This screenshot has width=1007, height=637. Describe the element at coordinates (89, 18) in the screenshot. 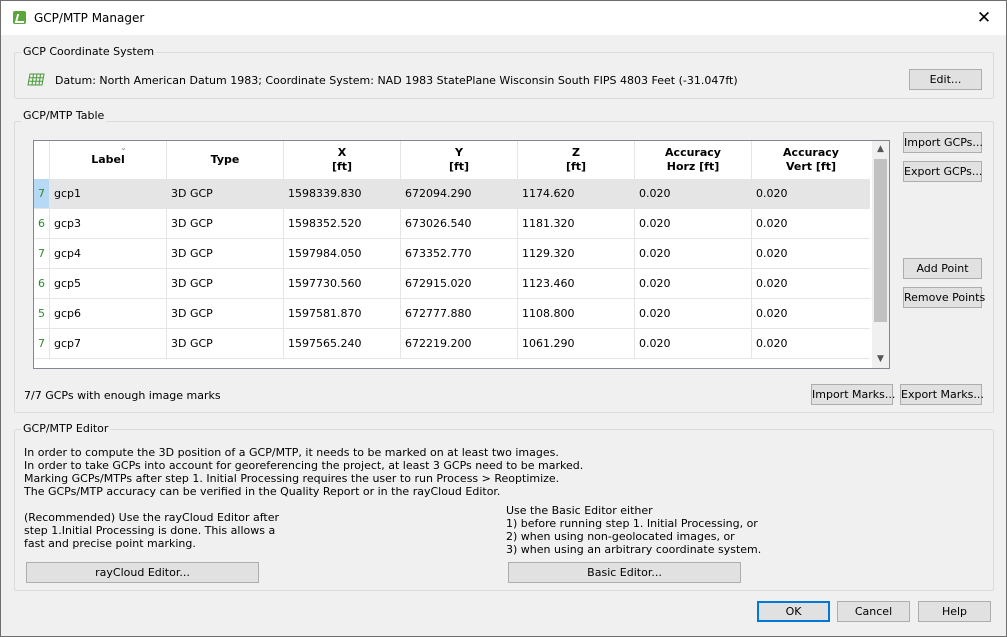

I see `window-title: GCP/MTP Manager` at that location.